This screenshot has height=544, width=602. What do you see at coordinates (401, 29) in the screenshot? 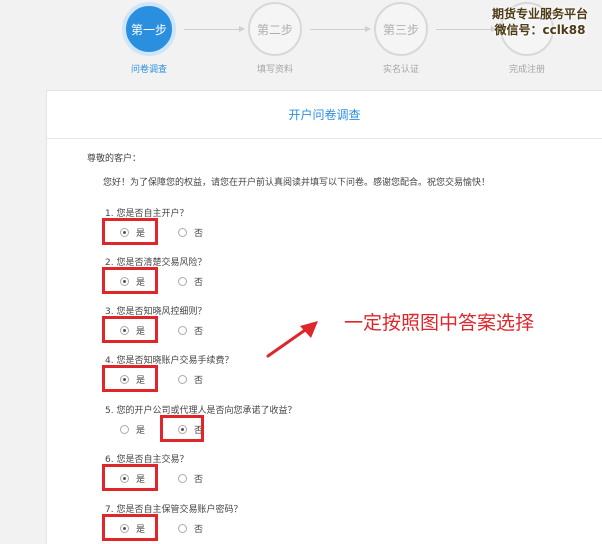
I see `step-3-circle: 第三步` at bounding box center [401, 29].